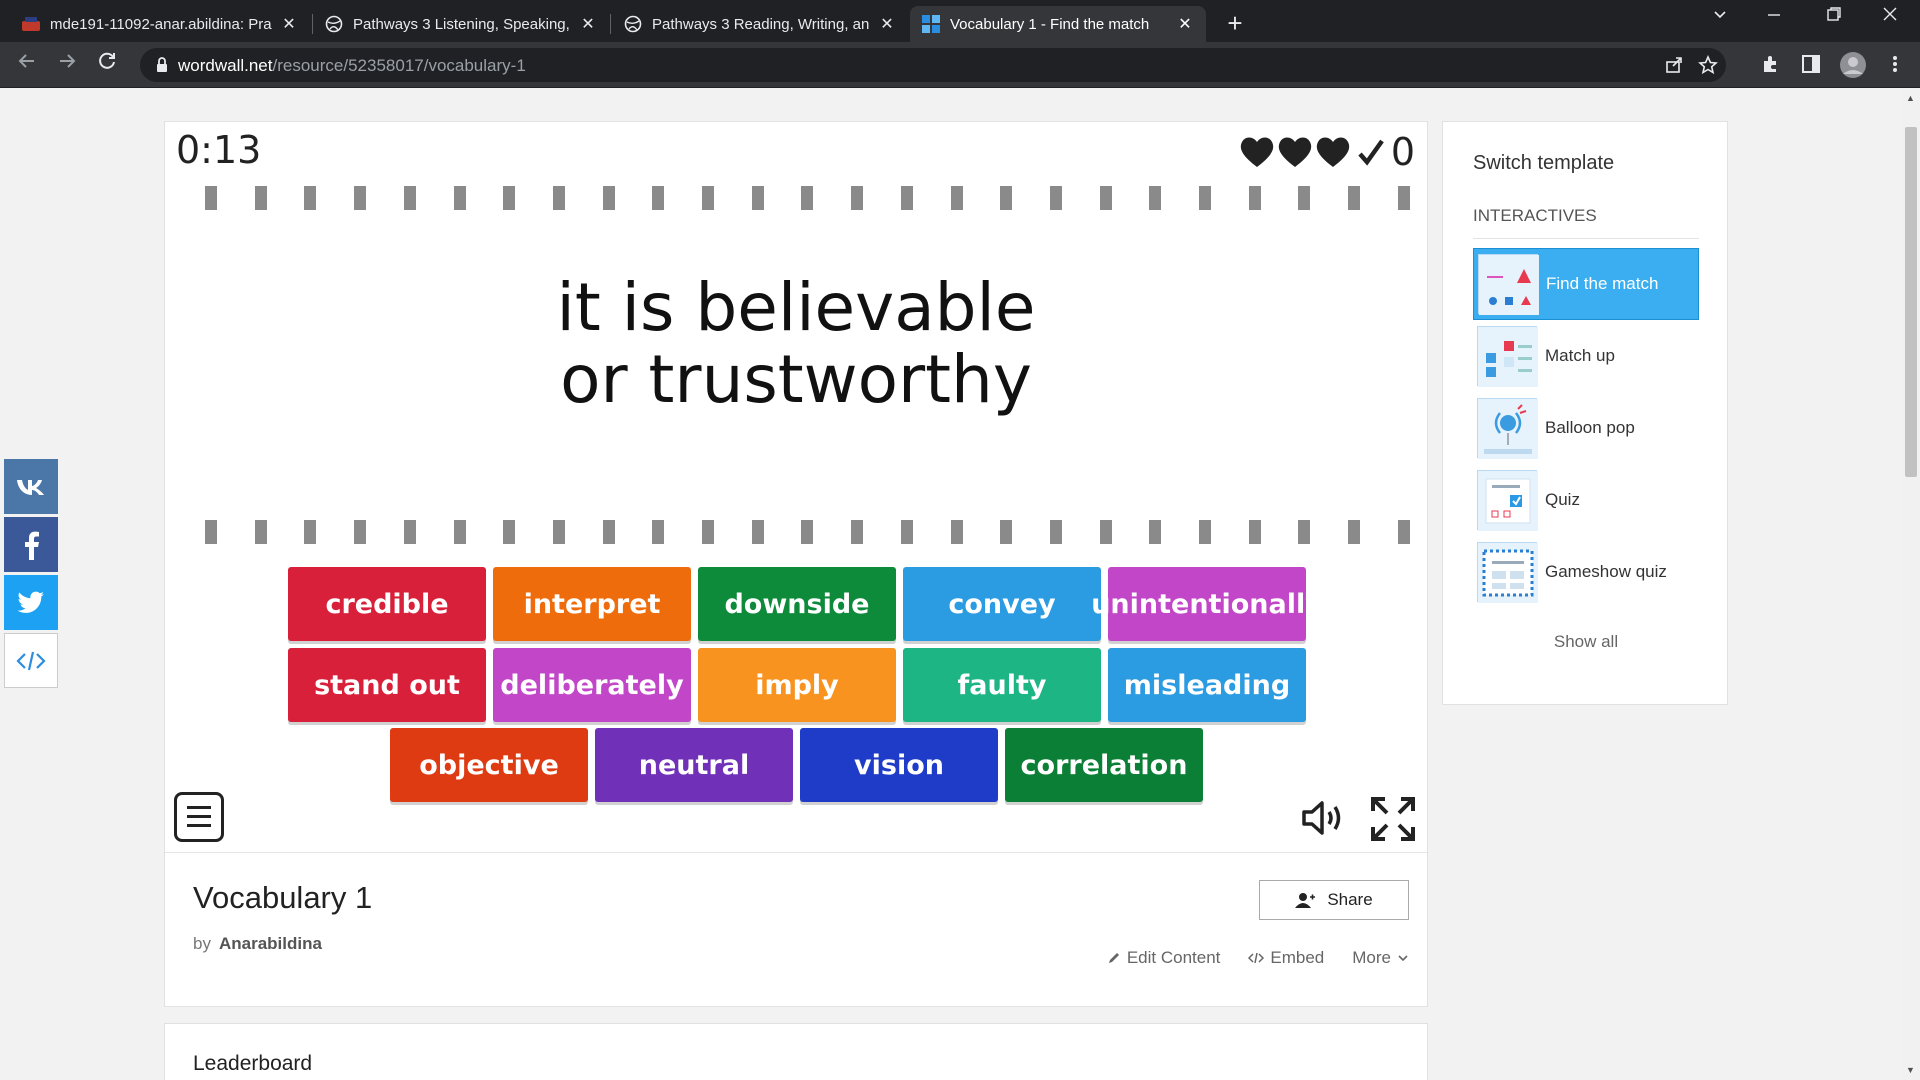  What do you see at coordinates (67, 65) in the screenshot?
I see `forward-icon` at bounding box center [67, 65].